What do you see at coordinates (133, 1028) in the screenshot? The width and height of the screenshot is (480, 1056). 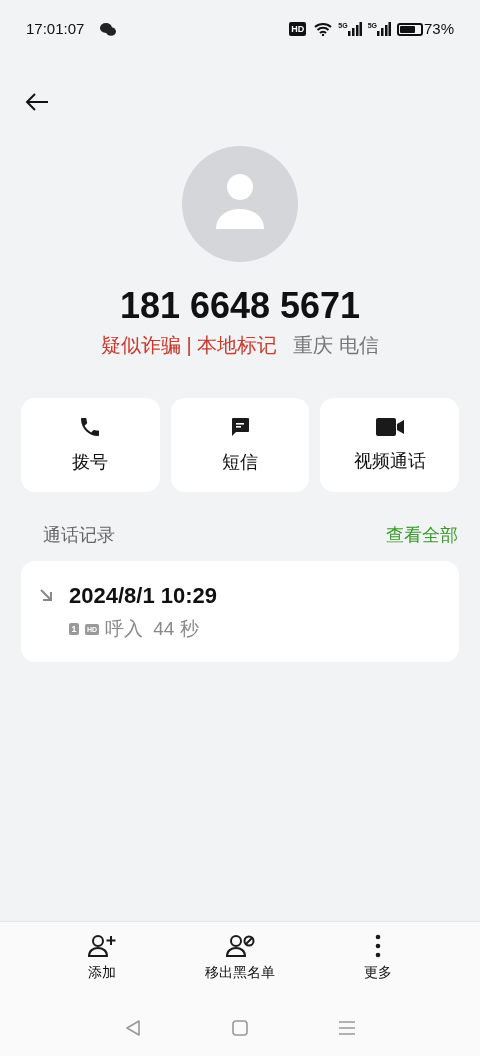 I see `back-nav-button` at bounding box center [133, 1028].